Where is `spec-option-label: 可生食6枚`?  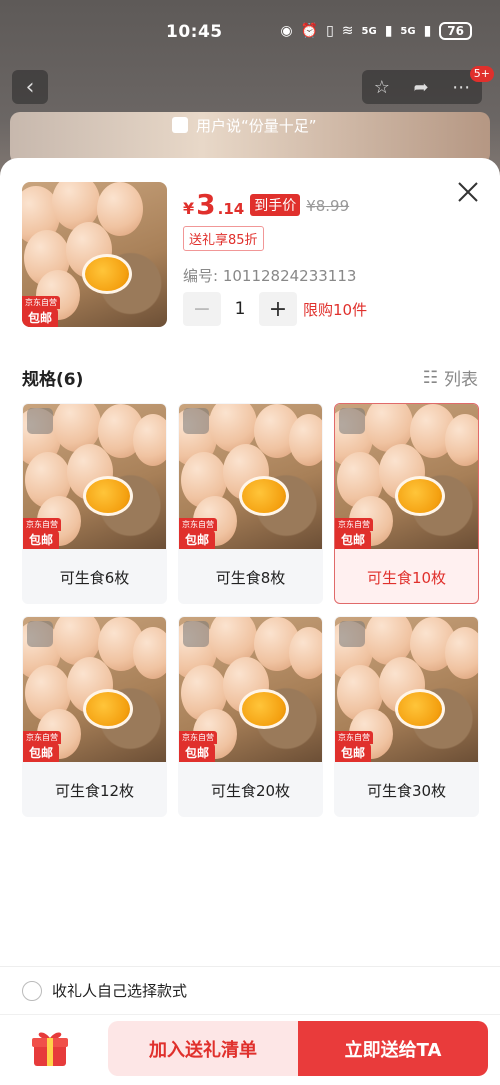
spec-option-label: 可生食6枚 is located at coordinates (94, 577).